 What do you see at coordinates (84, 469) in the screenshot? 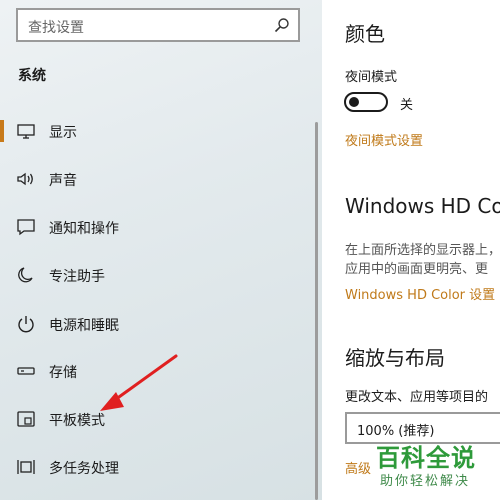
I see `sidebar-item-label: 多任务处理` at bounding box center [84, 469].